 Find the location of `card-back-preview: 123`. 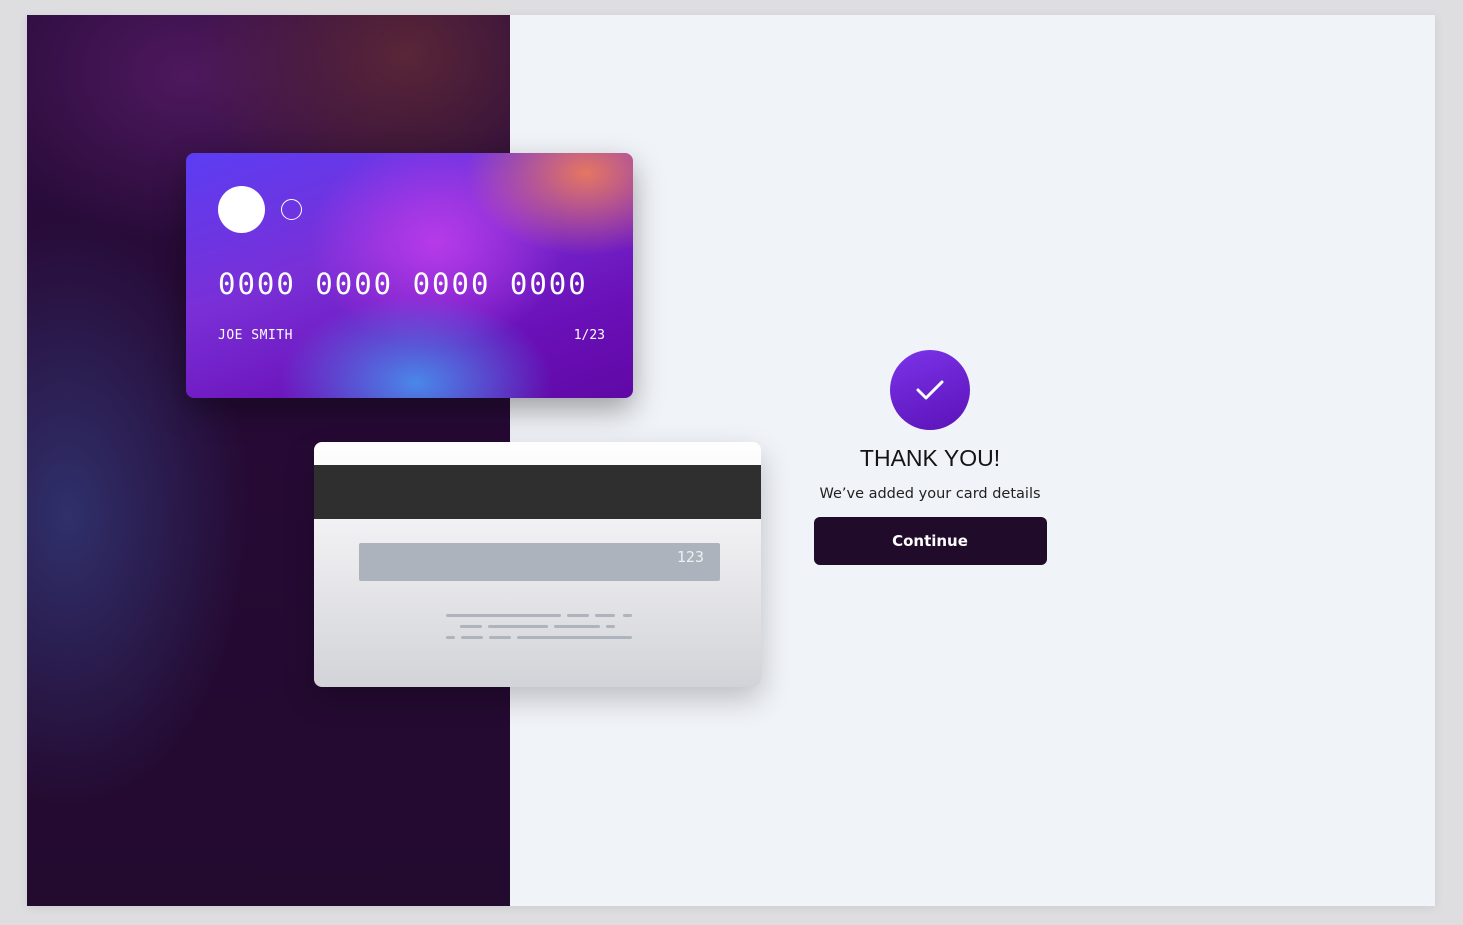

card-back-preview: 123 is located at coordinates (537, 564).